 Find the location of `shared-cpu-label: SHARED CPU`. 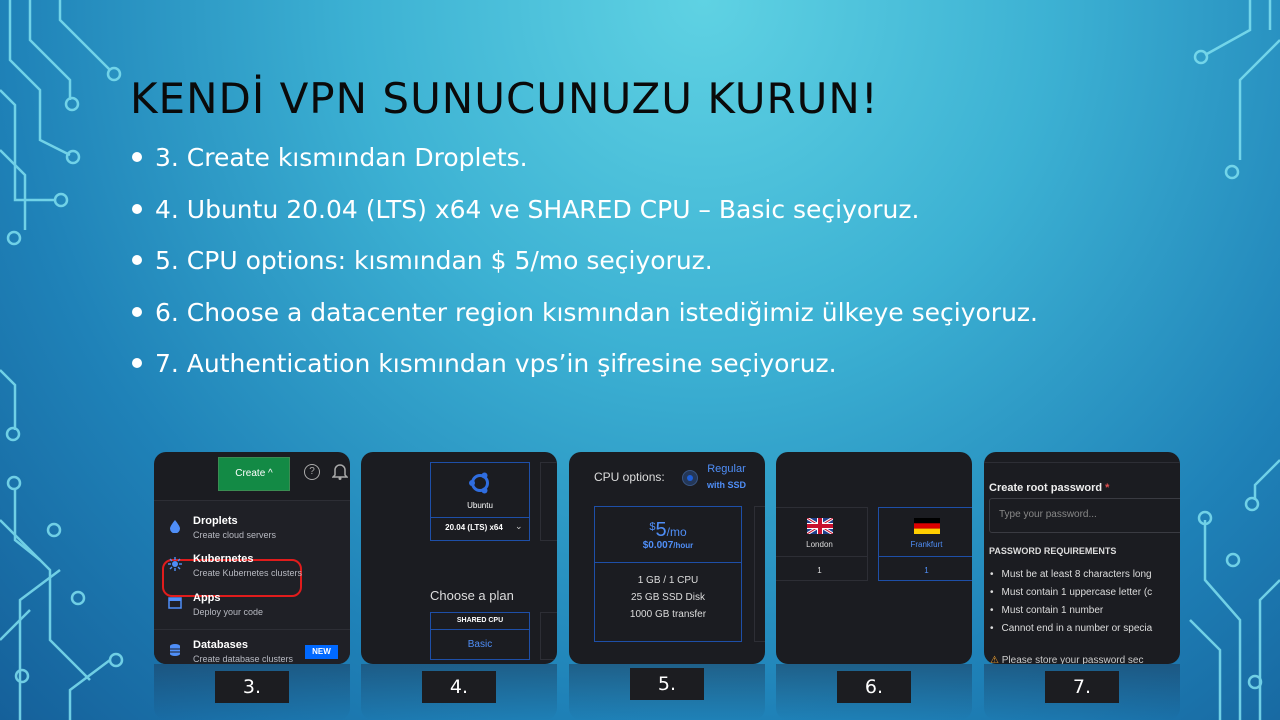

shared-cpu-label: SHARED CPU is located at coordinates (480, 620).